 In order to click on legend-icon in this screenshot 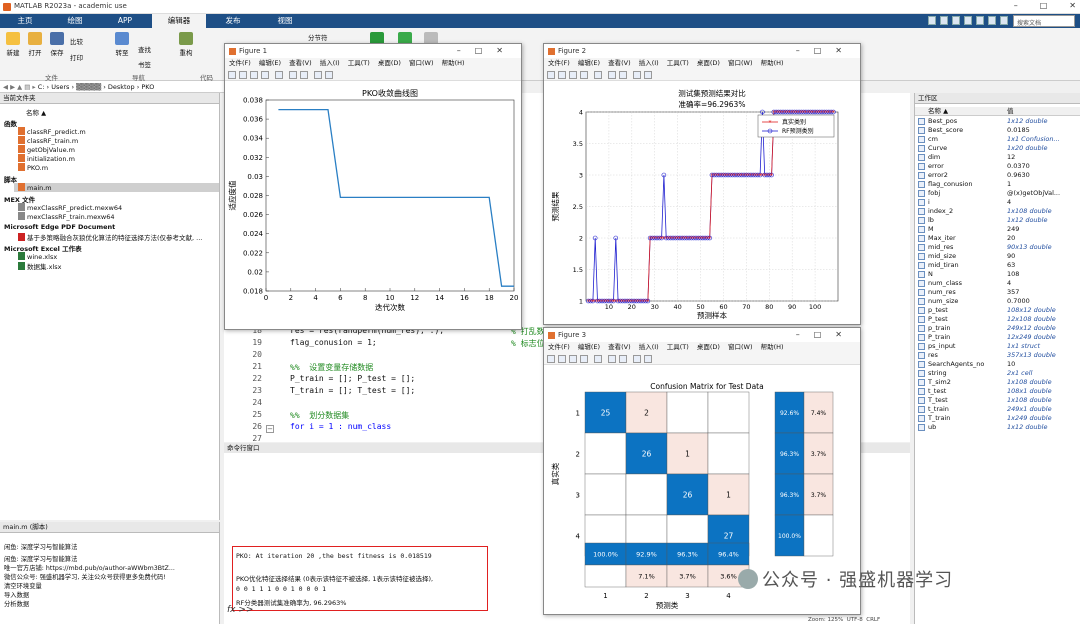, I will do `click(623, 75)`.